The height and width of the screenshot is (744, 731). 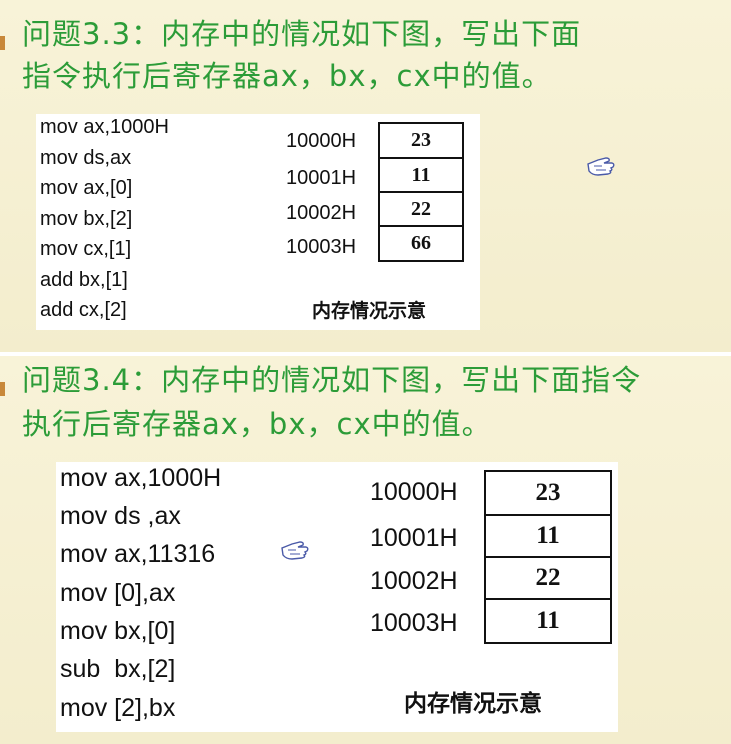 I want to click on code-line: mov [0],ax, so click(x=118, y=593).